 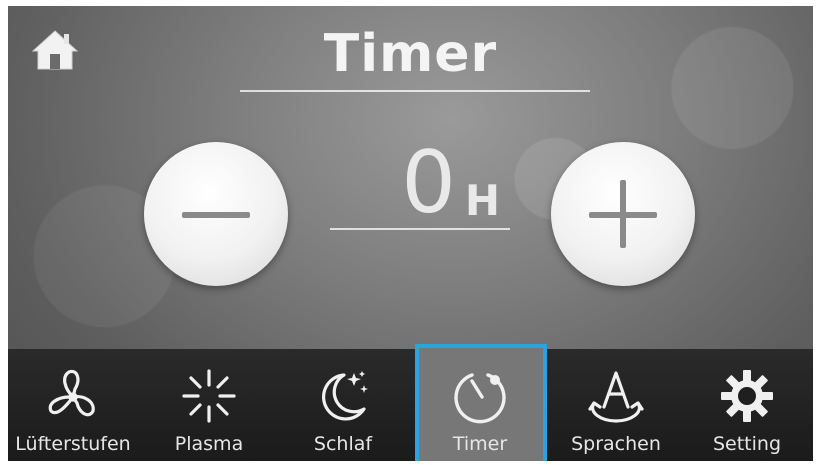 What do you see at coordinates (410, 54) in the screenshot?
I see `page-title: Timer` at bounding box center [410, 54].